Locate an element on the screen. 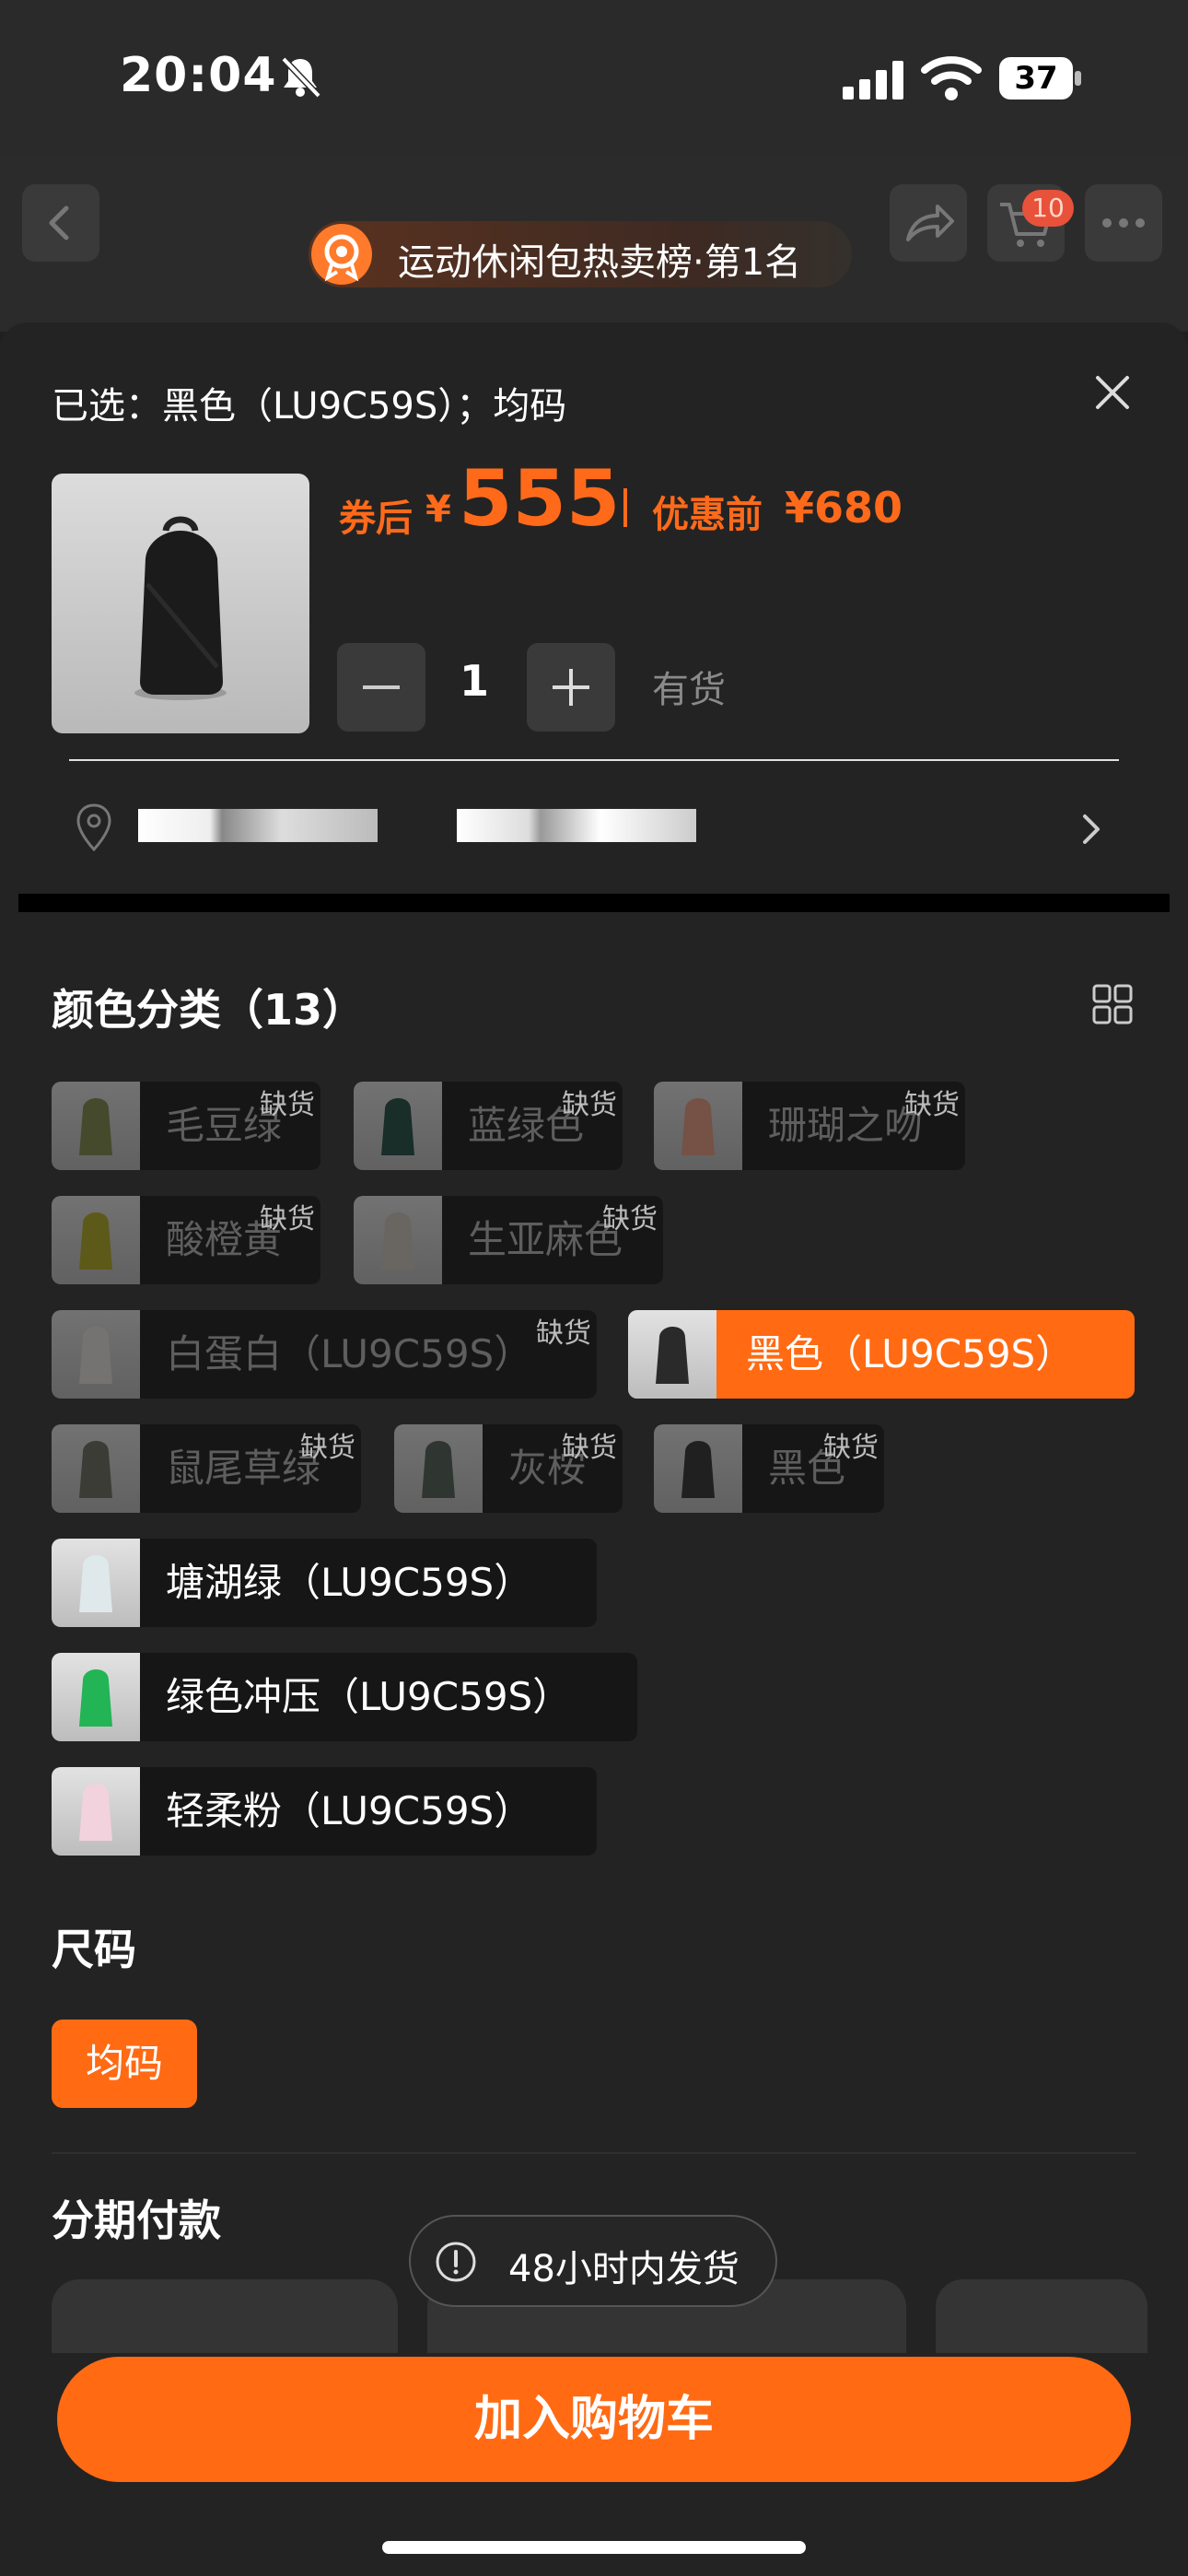 Image resolution: width=1188 pixels, height=2576 pixels. location-pin-icon is located at coordinates (93, 827).